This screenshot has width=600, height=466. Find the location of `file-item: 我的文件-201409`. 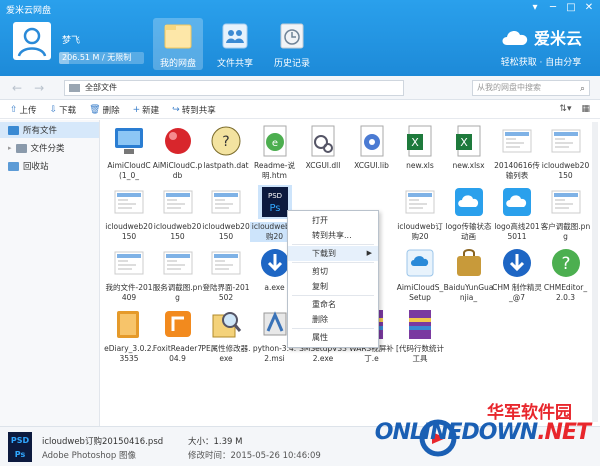

file-item: 我的文件-201409 is located at coordinates (129, 274).